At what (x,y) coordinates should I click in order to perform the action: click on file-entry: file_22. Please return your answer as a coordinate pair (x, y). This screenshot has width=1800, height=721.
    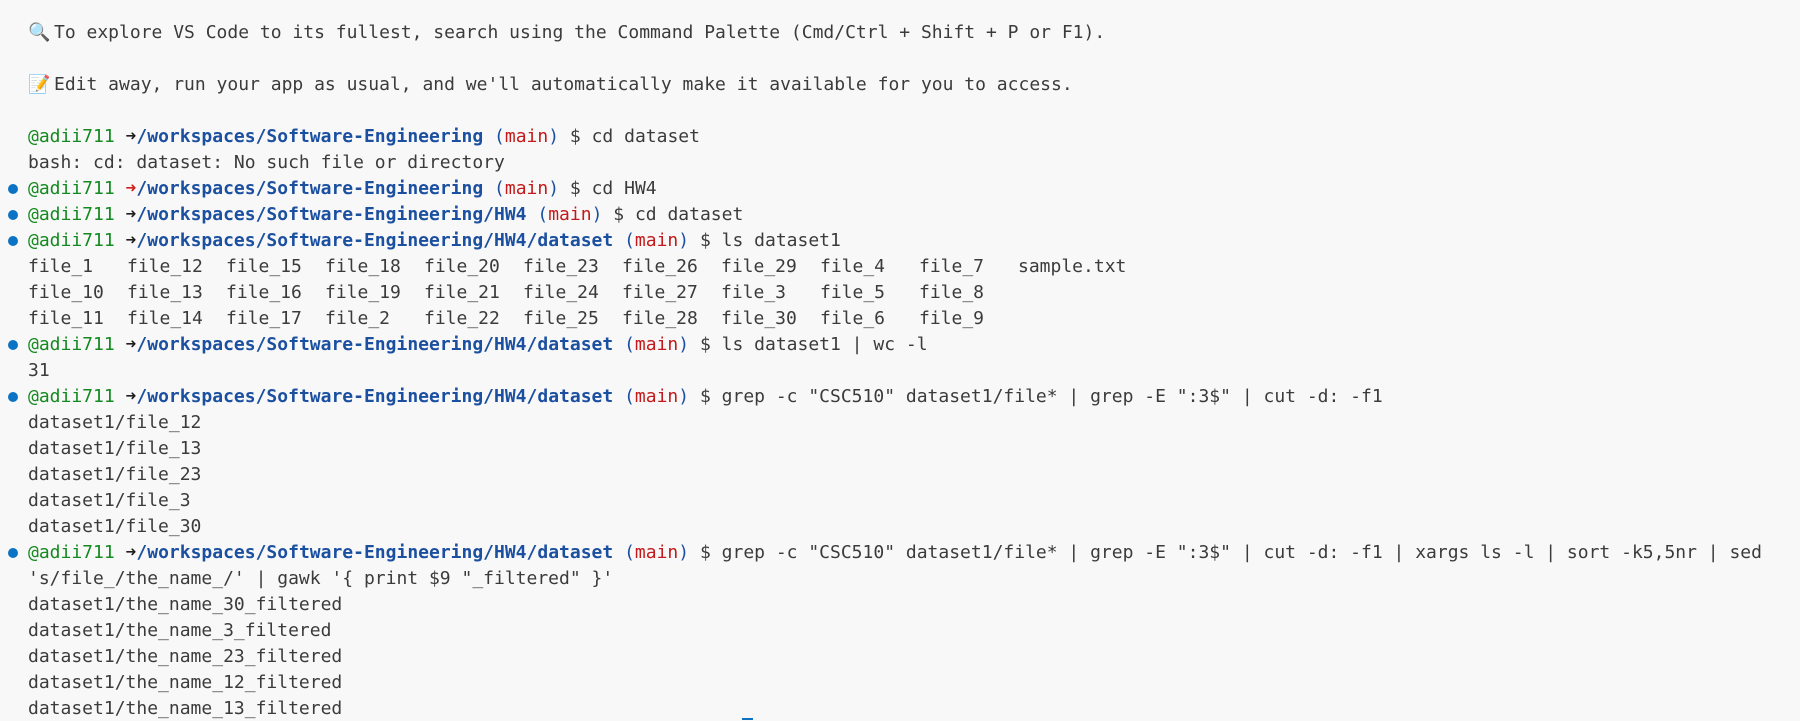
    Looking at the image, I should click on (462, 318).